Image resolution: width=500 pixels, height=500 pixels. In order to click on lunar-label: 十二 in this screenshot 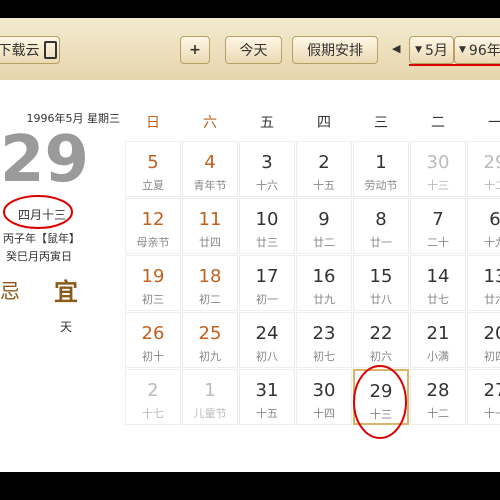, I will do `click(438, 413)`.